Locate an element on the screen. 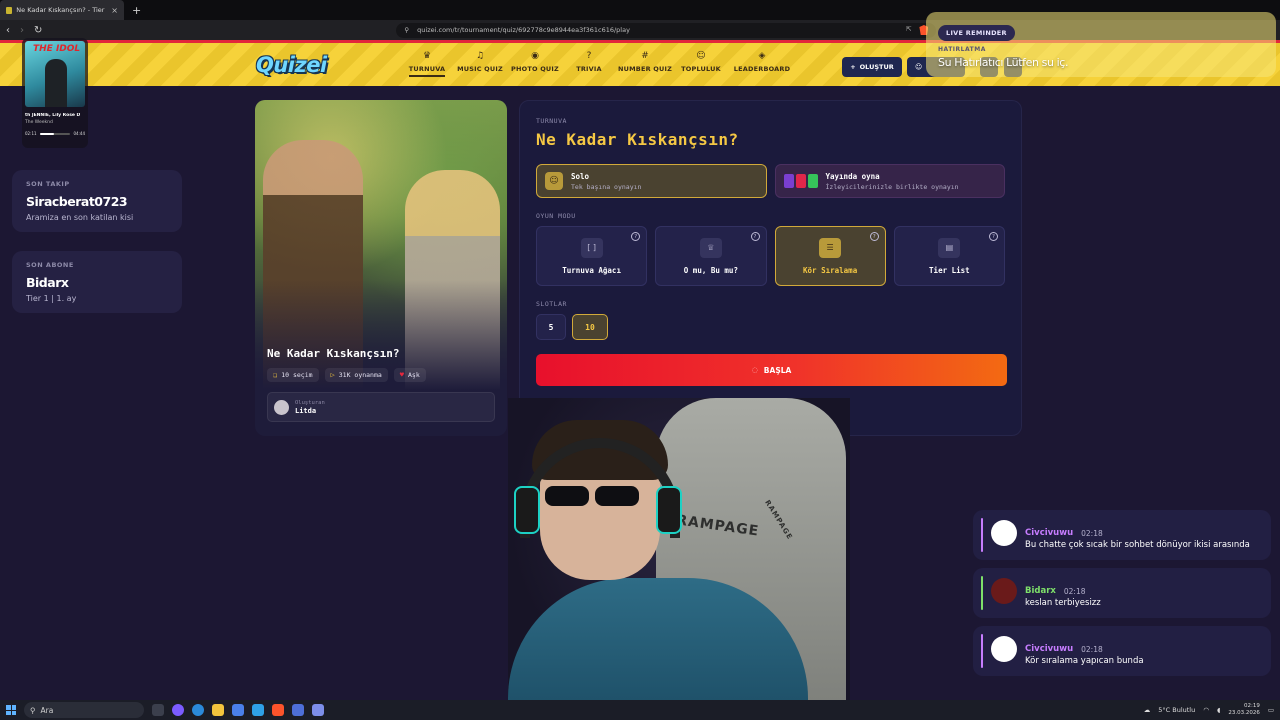 The width and height of the screenshot is (1280, 720). song-progress: 02:11 04:44 is located at coordinates (55, 133).